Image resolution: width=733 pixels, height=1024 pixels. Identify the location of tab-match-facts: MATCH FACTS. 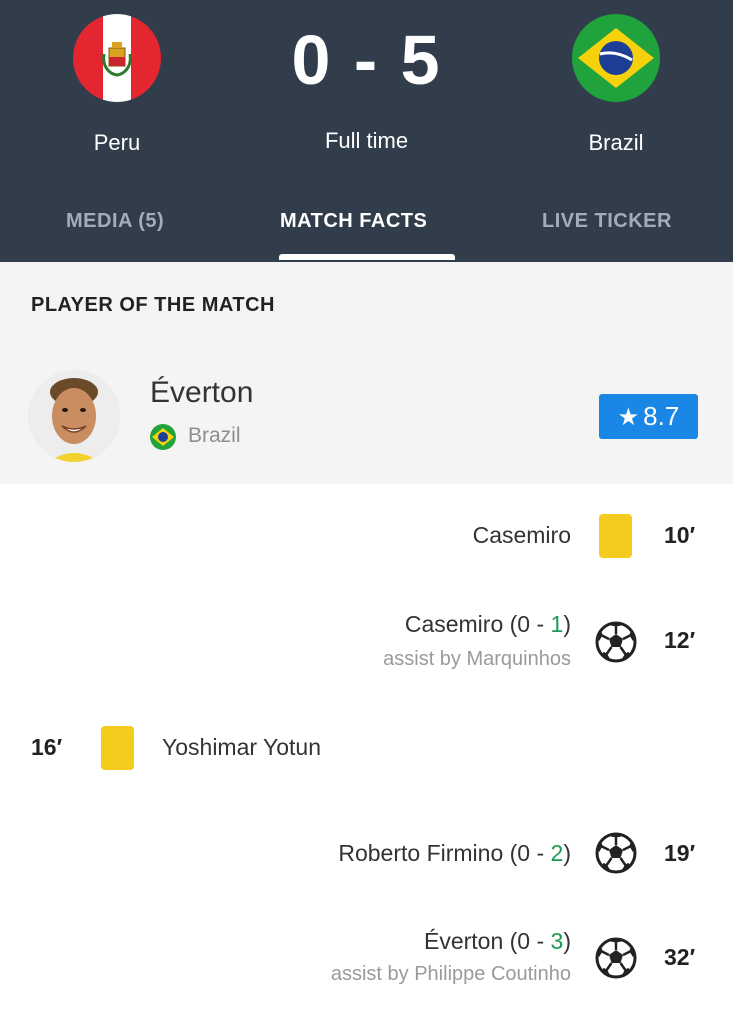
(353, 221).